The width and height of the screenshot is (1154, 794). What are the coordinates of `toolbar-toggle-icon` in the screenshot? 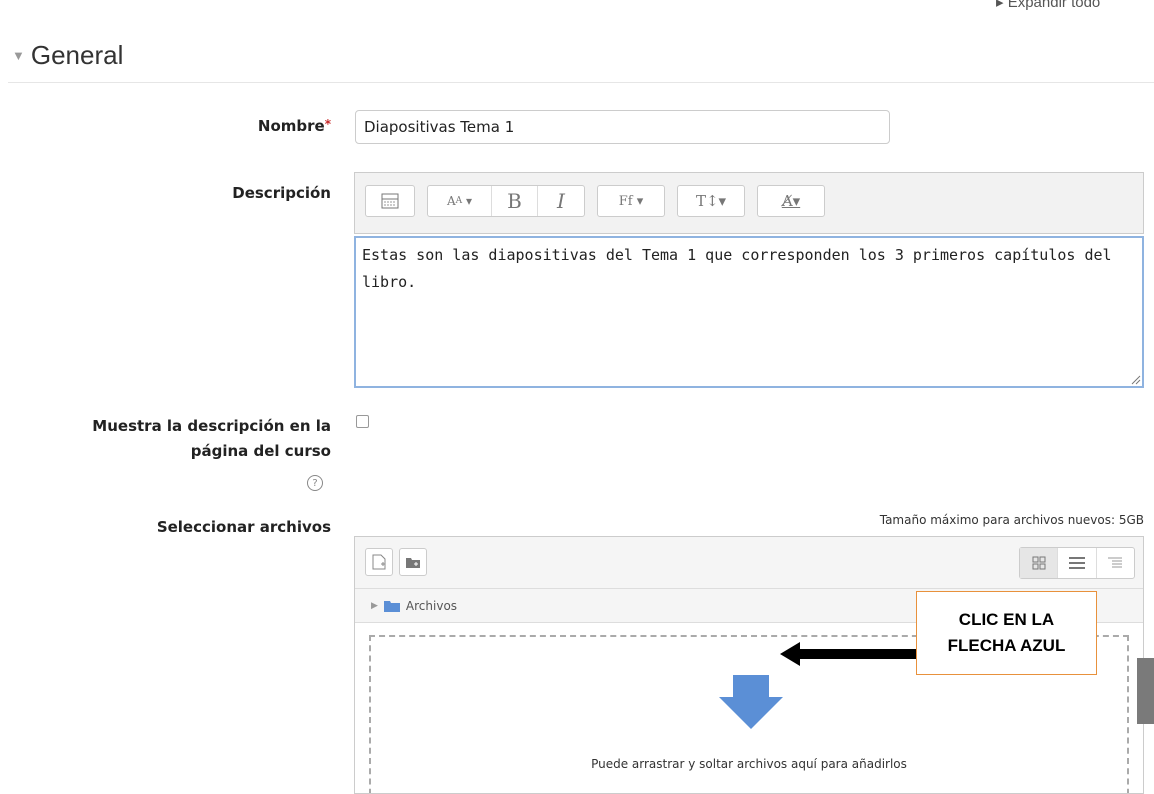 It's located at (390, 201).